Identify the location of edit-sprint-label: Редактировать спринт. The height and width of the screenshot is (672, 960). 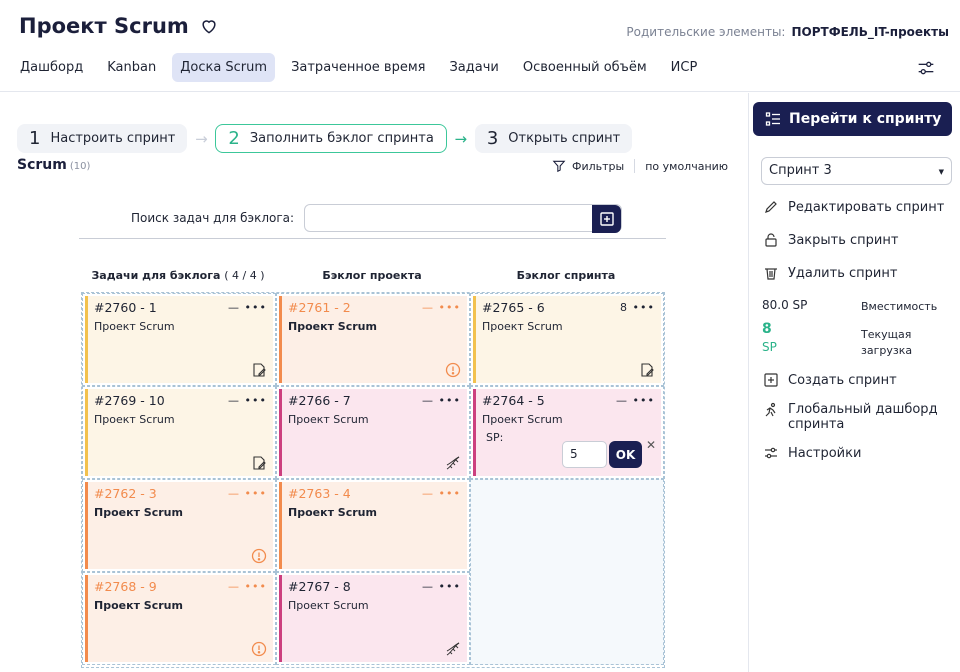
(866, 207).